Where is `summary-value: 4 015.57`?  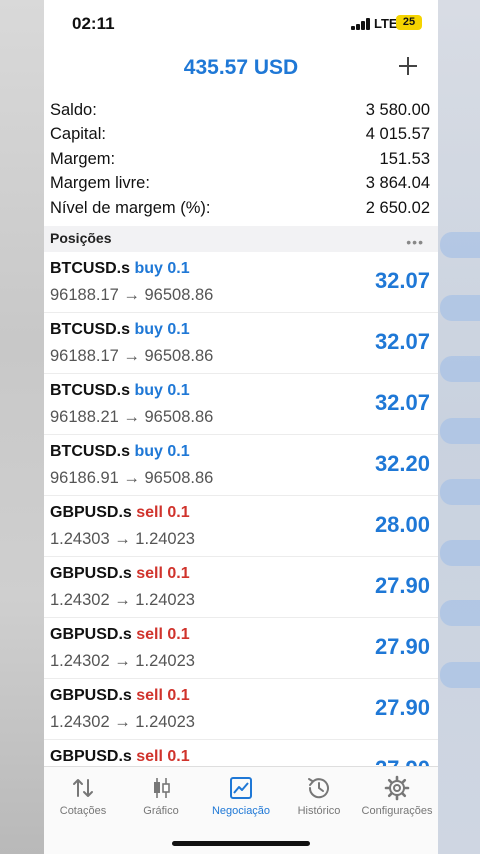
summary-value: 4 015.57 is located at coordinates (397, 134).